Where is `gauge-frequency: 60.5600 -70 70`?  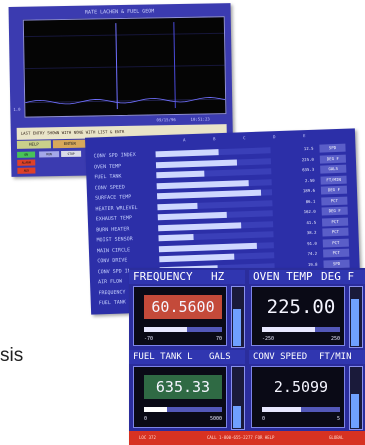
gauge-frequency: 60.5600 -70 70 is located at coordinates (180, 316).